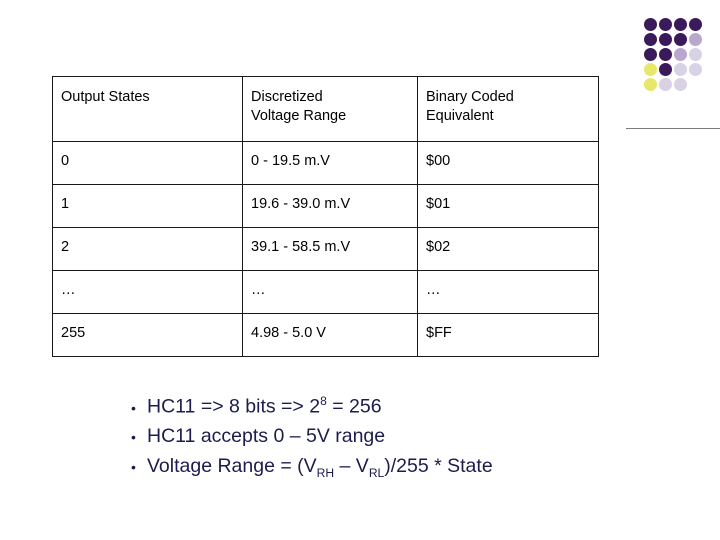 Image resolution: width=720 pixels, height=540 pixels. I want to click on cell-voltage-range: 39.1 - 58.5 m.V, so click(330, 249).